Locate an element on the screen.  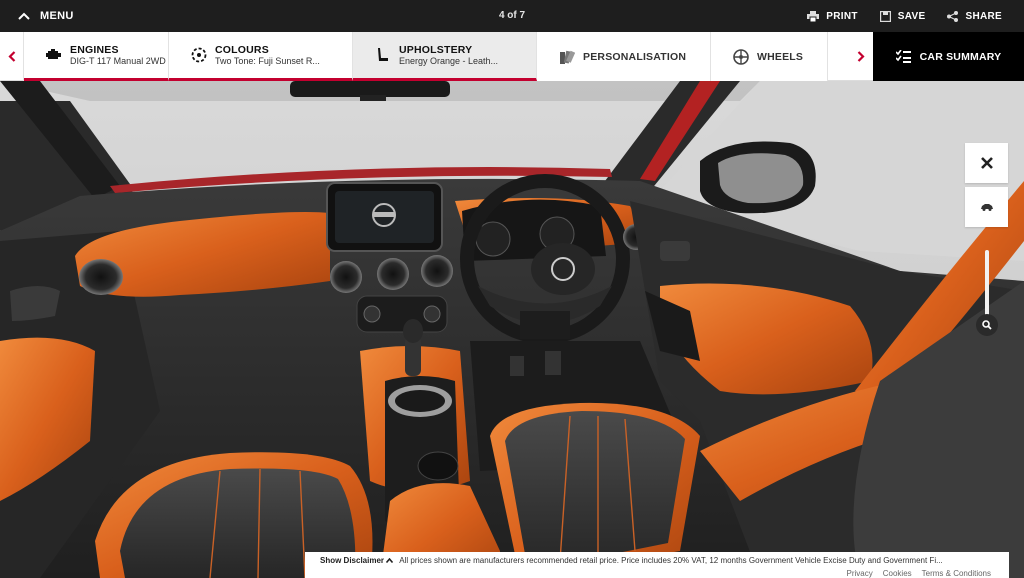
wheel-icon is located at coordinates (741, 56).